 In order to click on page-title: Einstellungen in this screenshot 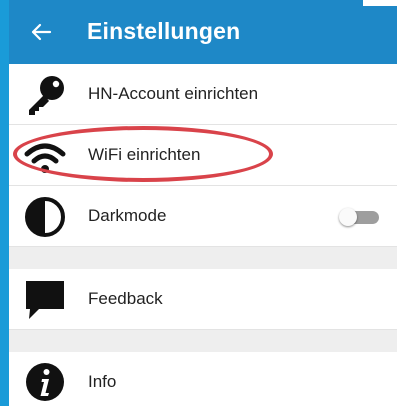, I will do `click(164, 31)`.